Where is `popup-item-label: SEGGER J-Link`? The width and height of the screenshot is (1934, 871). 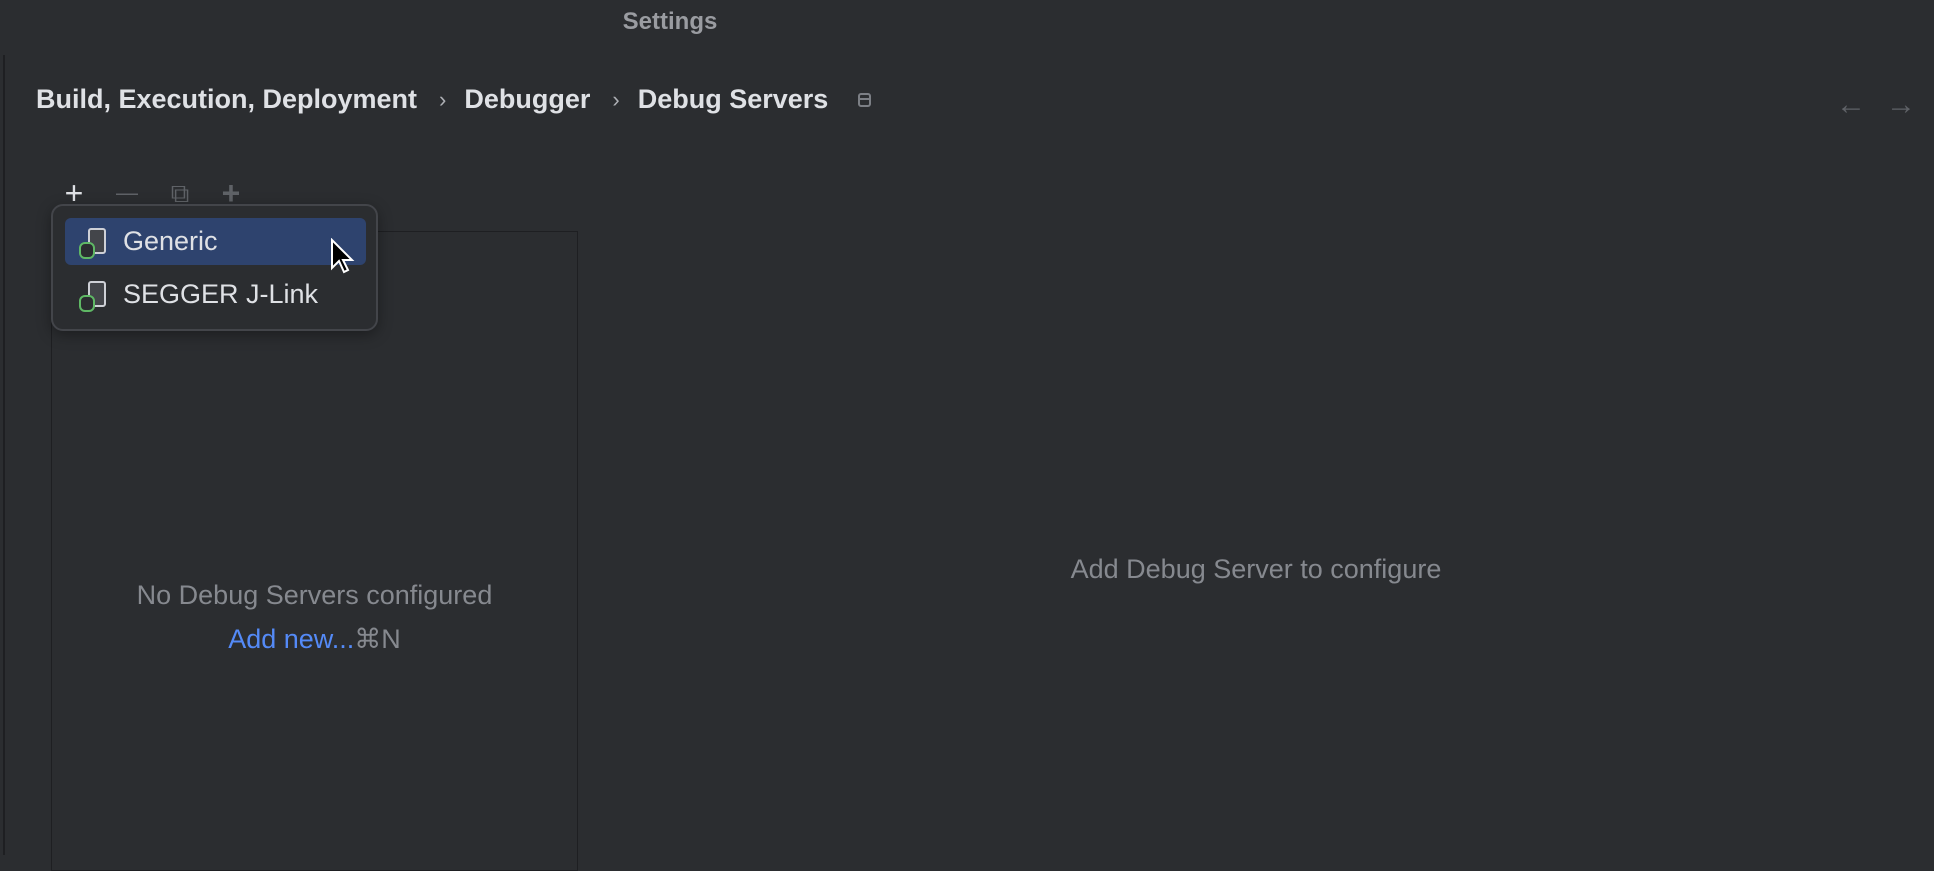 popup-item-label: SEGGER J-Link is located at coordinates (221, 294).